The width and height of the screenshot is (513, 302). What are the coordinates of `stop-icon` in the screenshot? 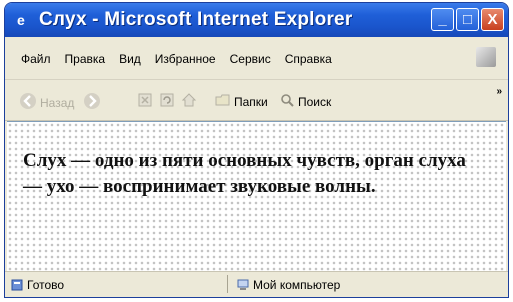 It's located at (145, 101).